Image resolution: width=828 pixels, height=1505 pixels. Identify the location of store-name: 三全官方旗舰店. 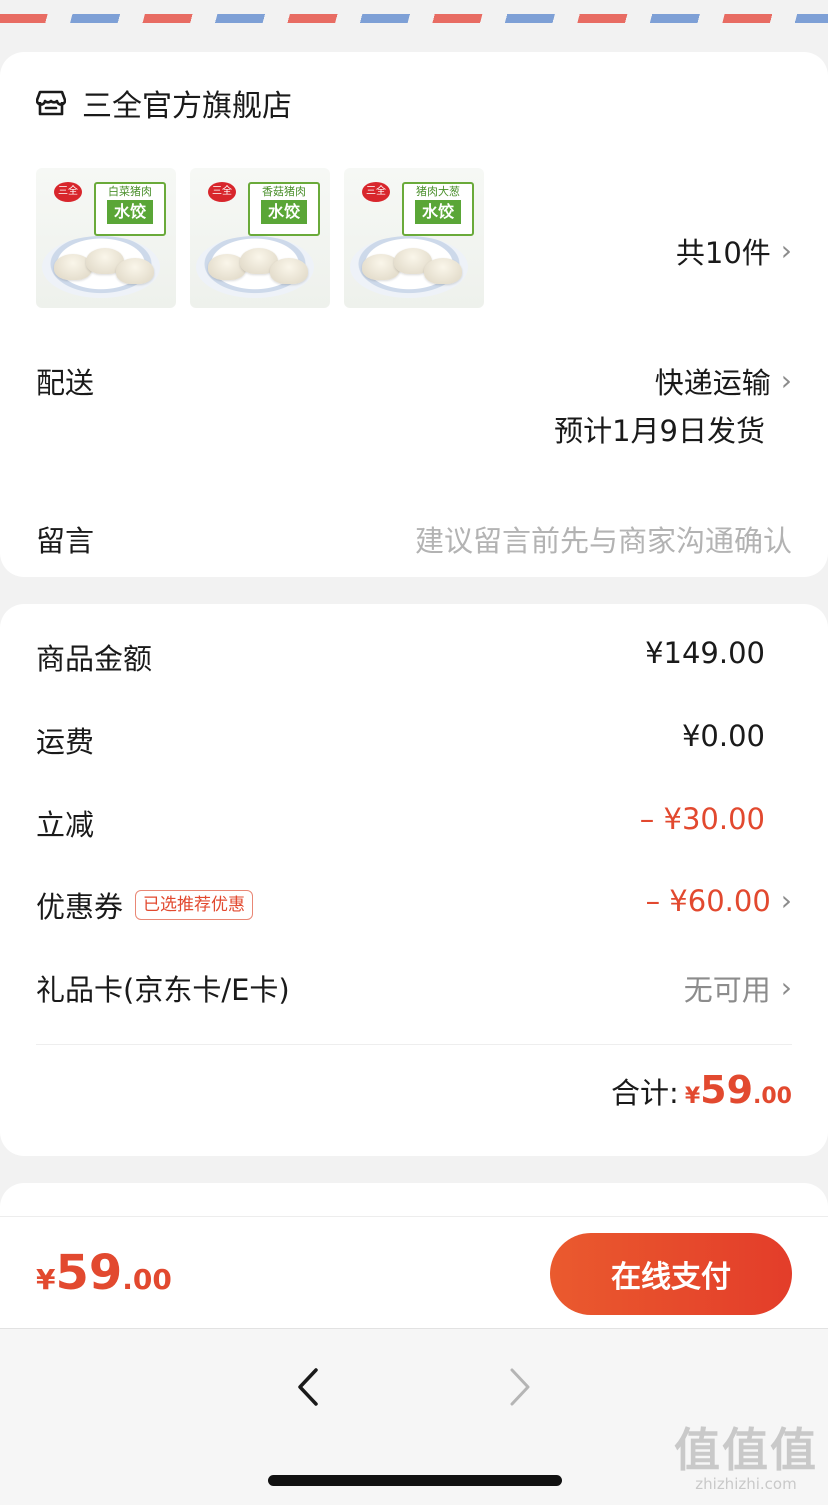
(187, 106).